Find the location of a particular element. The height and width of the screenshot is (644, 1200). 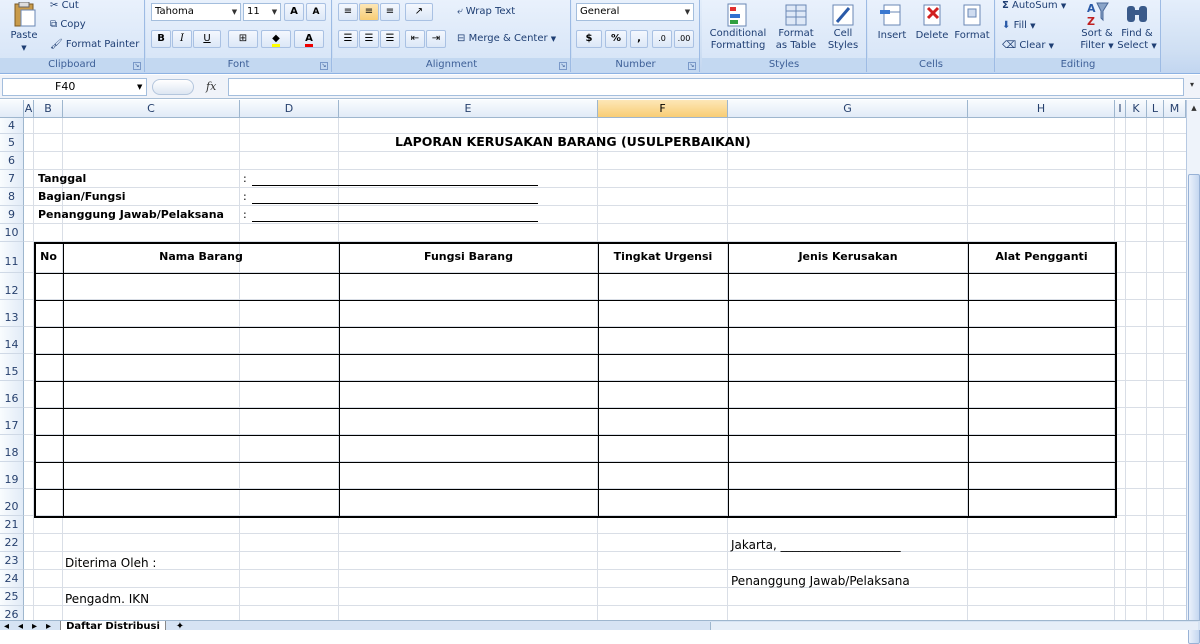

wrap-text-button: ⤶ Wrap Text is located at coordinates (486, 12).